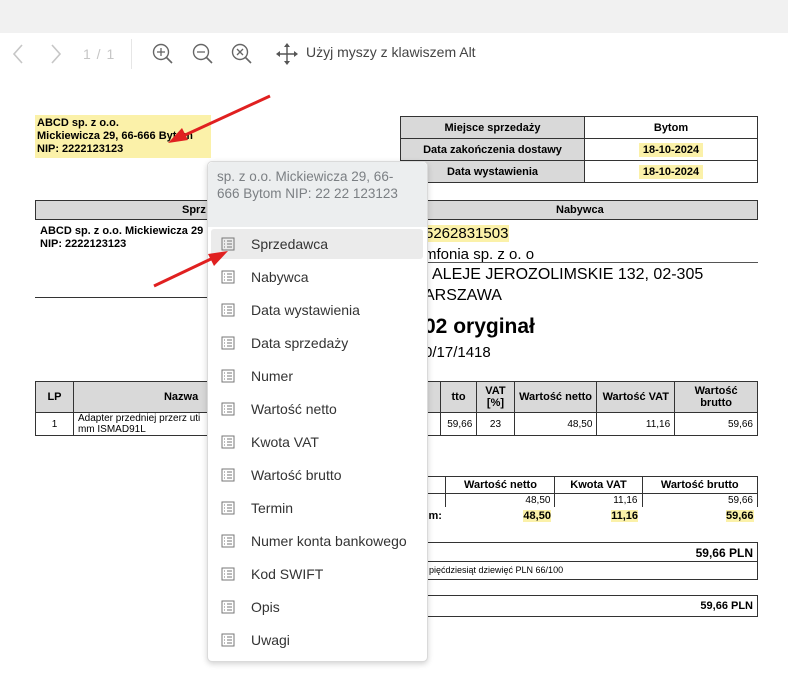 This screenshot has width=788, height=699. What do you see at coordinates (296, 475) in the screenshot?
I see `menu-item-label: Wartość brutto` at bounding box center [296, 475].